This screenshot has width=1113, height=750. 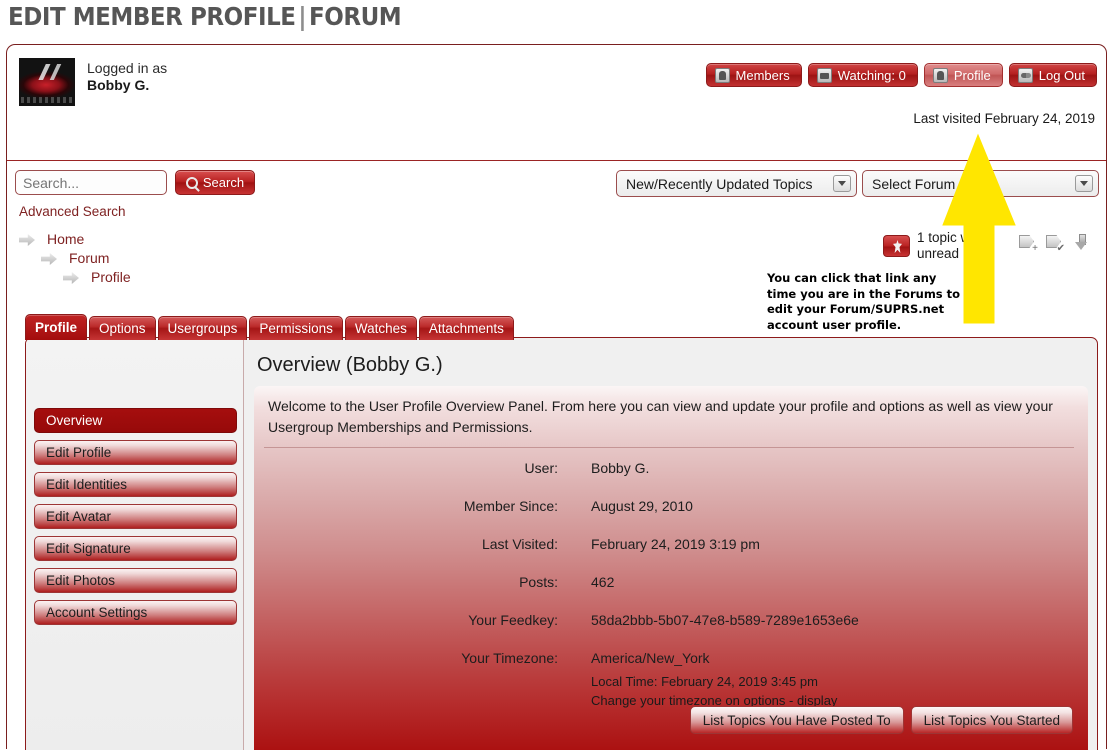 I want to click on sidebar-item-edit-signature: Edit Signature, so click(x=135, y=548).